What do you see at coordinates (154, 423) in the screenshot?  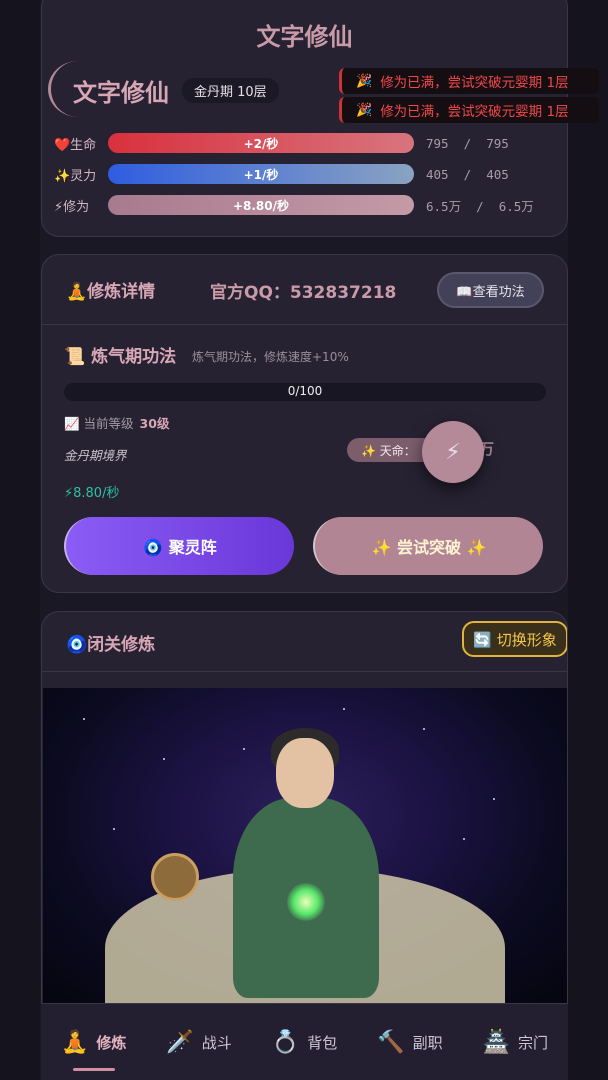 I see `level-value: 30级` at bounding box center [154, 423].